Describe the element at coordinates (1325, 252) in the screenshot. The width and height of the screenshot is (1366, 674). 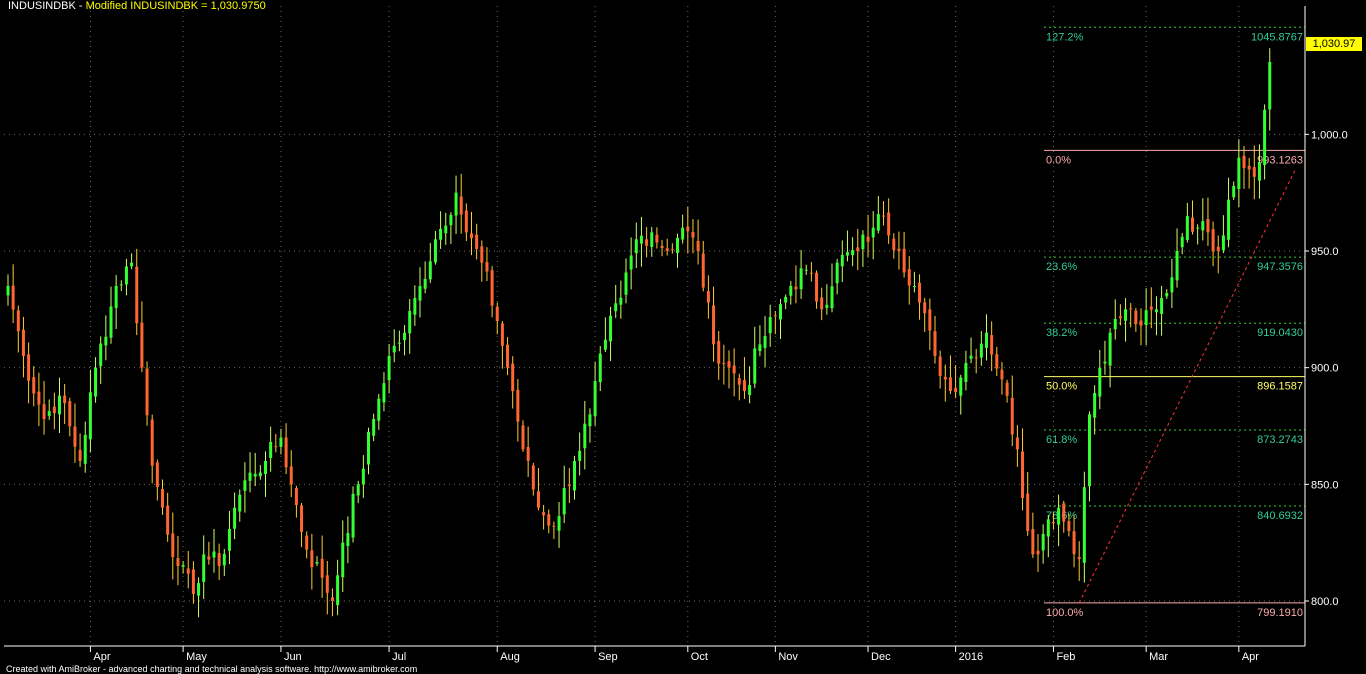
I see `y-tick-label: 950.0` at that location.